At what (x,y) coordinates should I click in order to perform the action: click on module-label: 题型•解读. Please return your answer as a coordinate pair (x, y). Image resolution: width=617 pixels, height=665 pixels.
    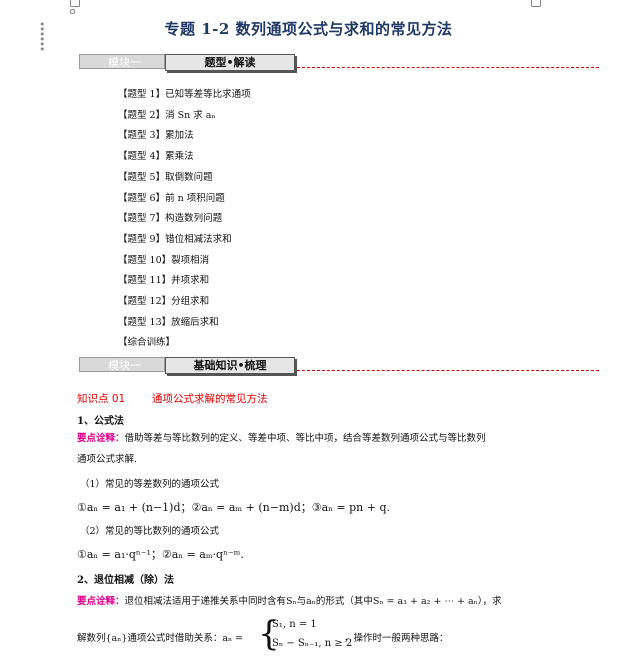
    Looking at the image, I should click on (230, 62).